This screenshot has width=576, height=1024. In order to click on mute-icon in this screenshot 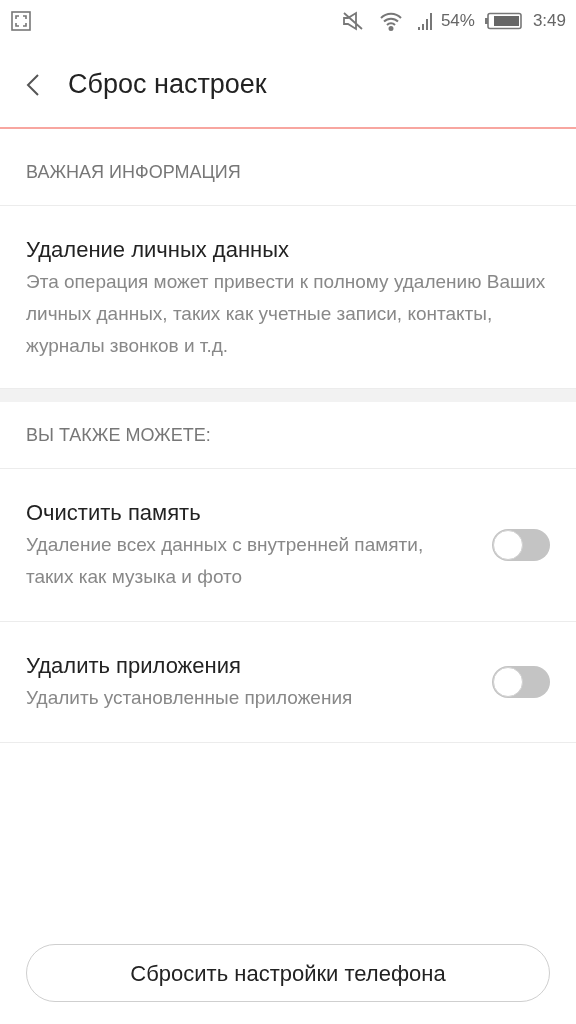, I will do `click(352, 21)`.